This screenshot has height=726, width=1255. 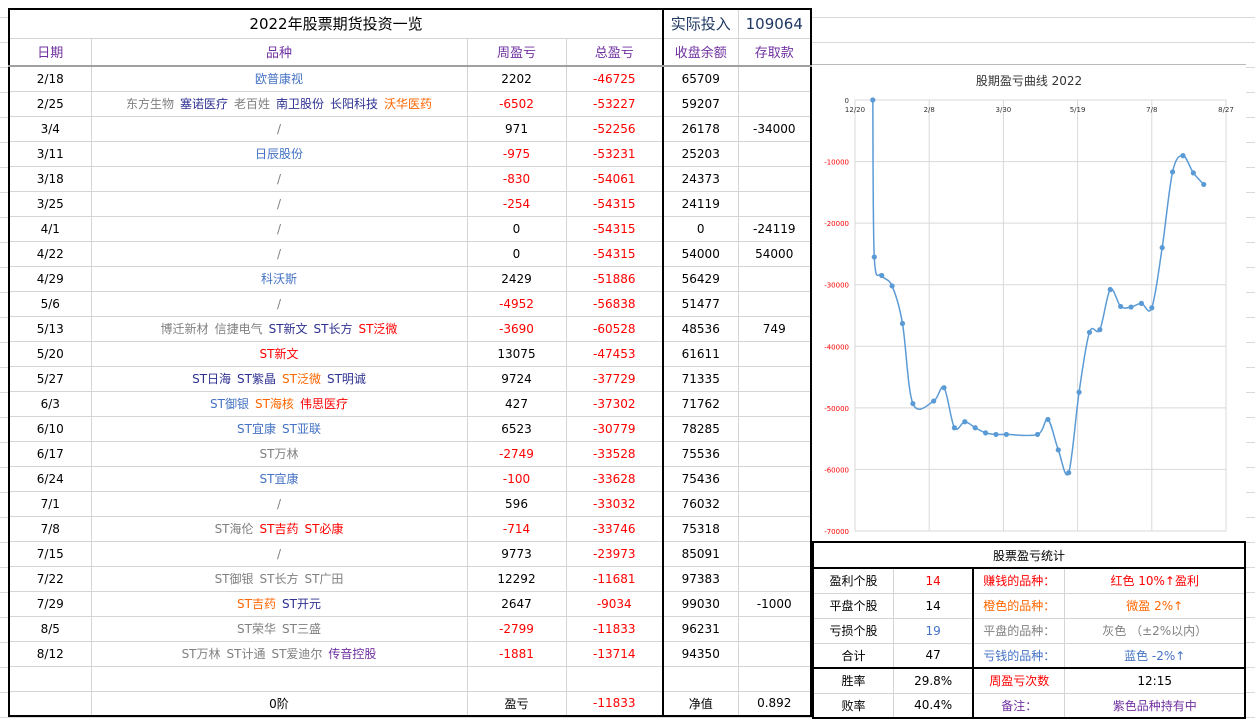 What do you see at coordinates (516, 353) in the screenshot?
I see `weekly-pl-cell: 13075` at bounding box center [516, 353].